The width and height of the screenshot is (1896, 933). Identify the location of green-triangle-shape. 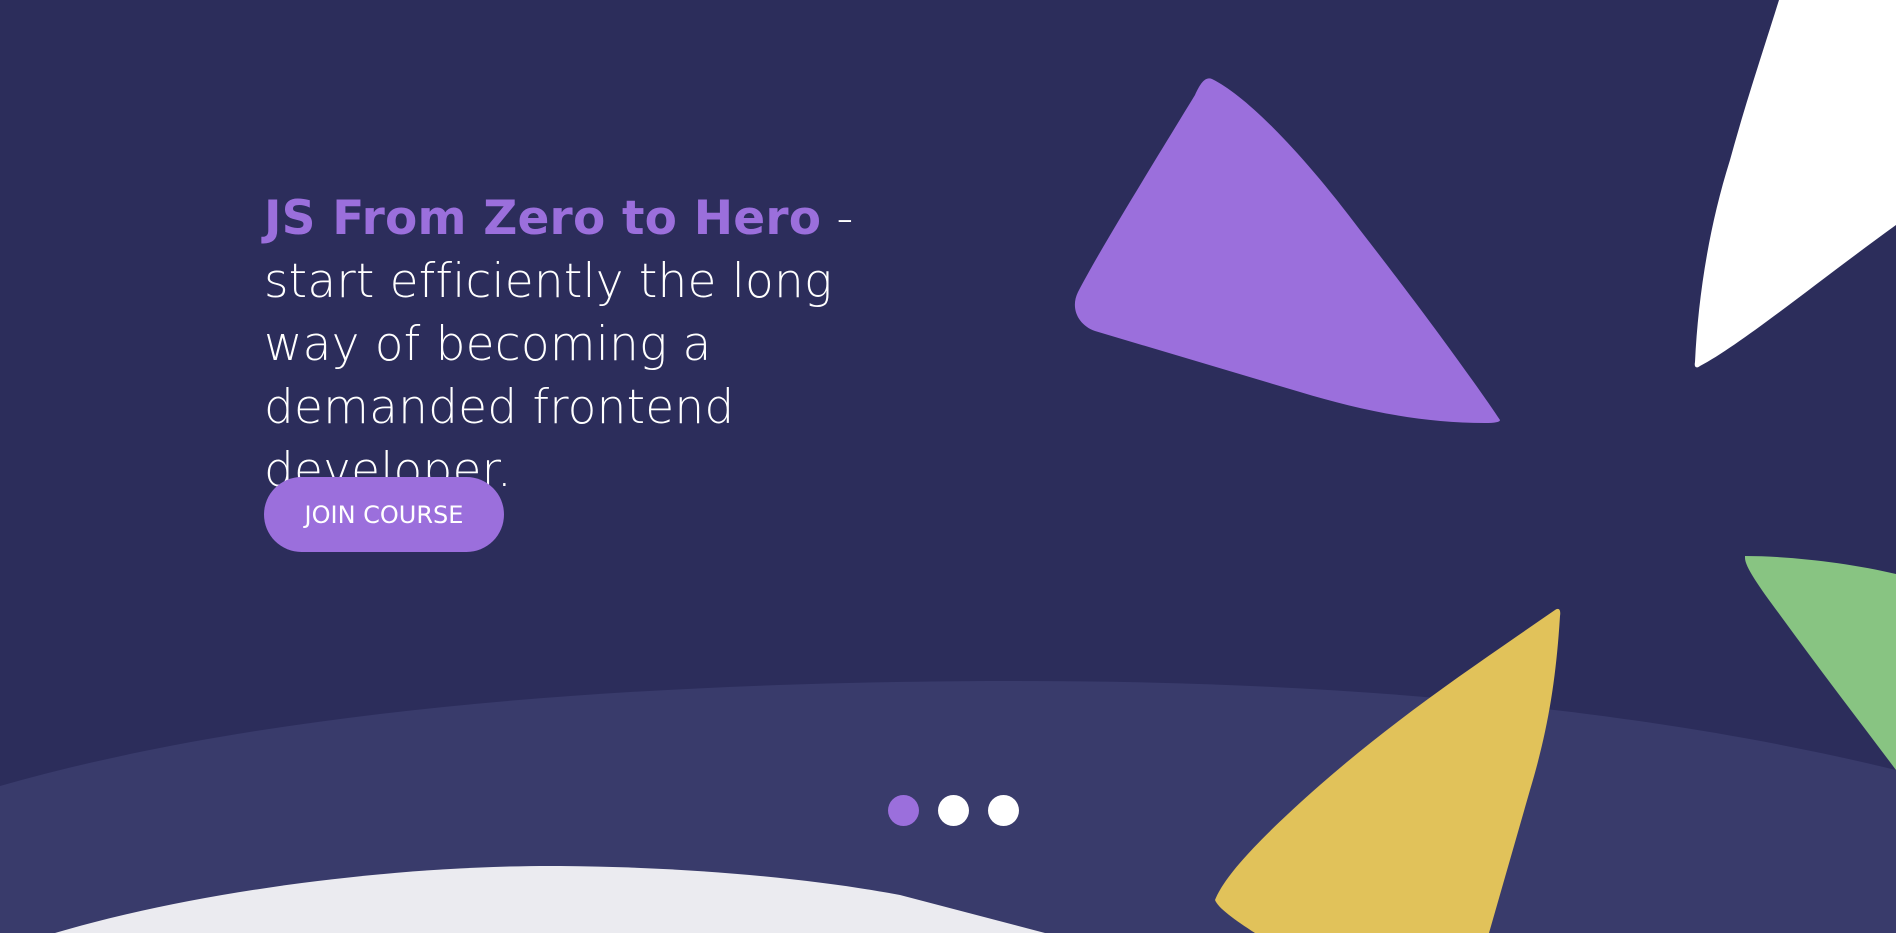
(1820, 663).